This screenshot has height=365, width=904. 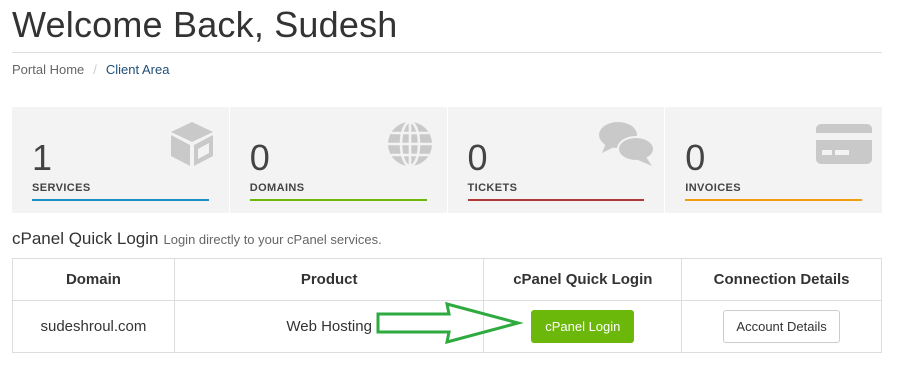 I want to click on breadcrumb-portal-home: Portal Home, so click(x=48, y=69).